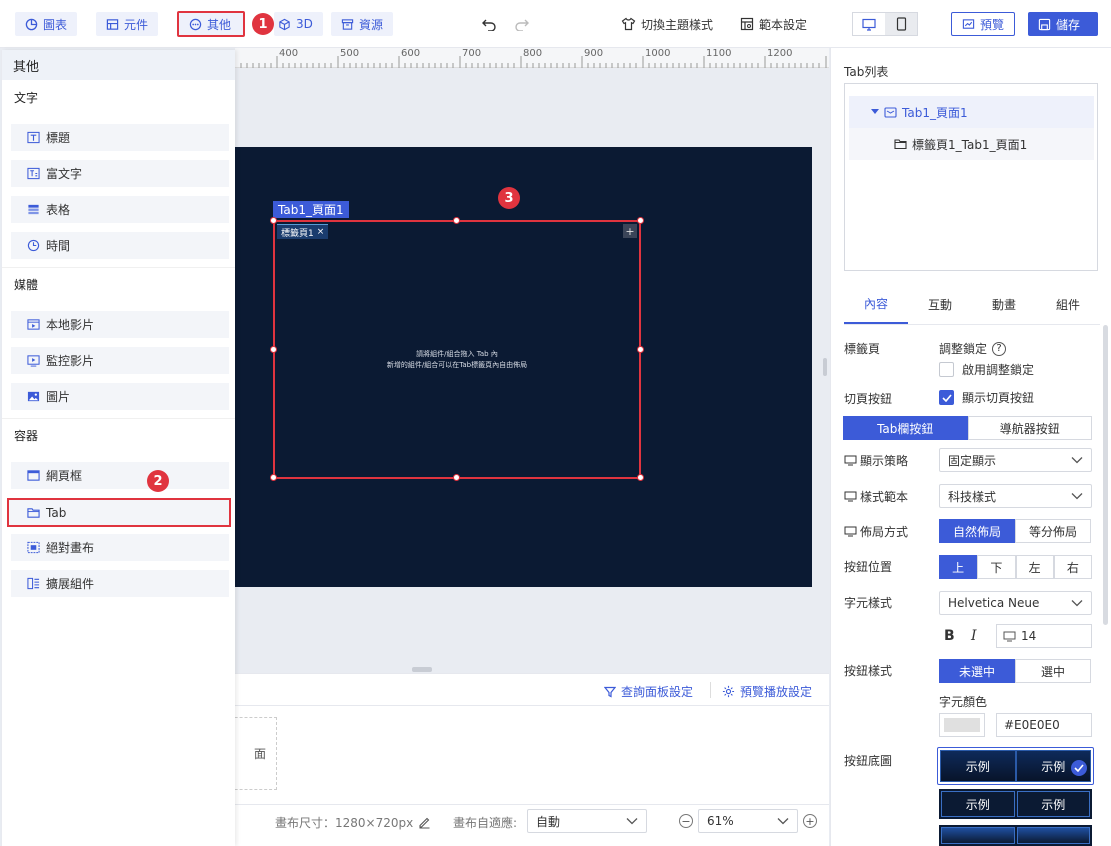 This screenshot has height=846, width=1111. Describe the element at coordinates (58, 138) in the screenshot. I see `component-item-label: 標題` at that location.